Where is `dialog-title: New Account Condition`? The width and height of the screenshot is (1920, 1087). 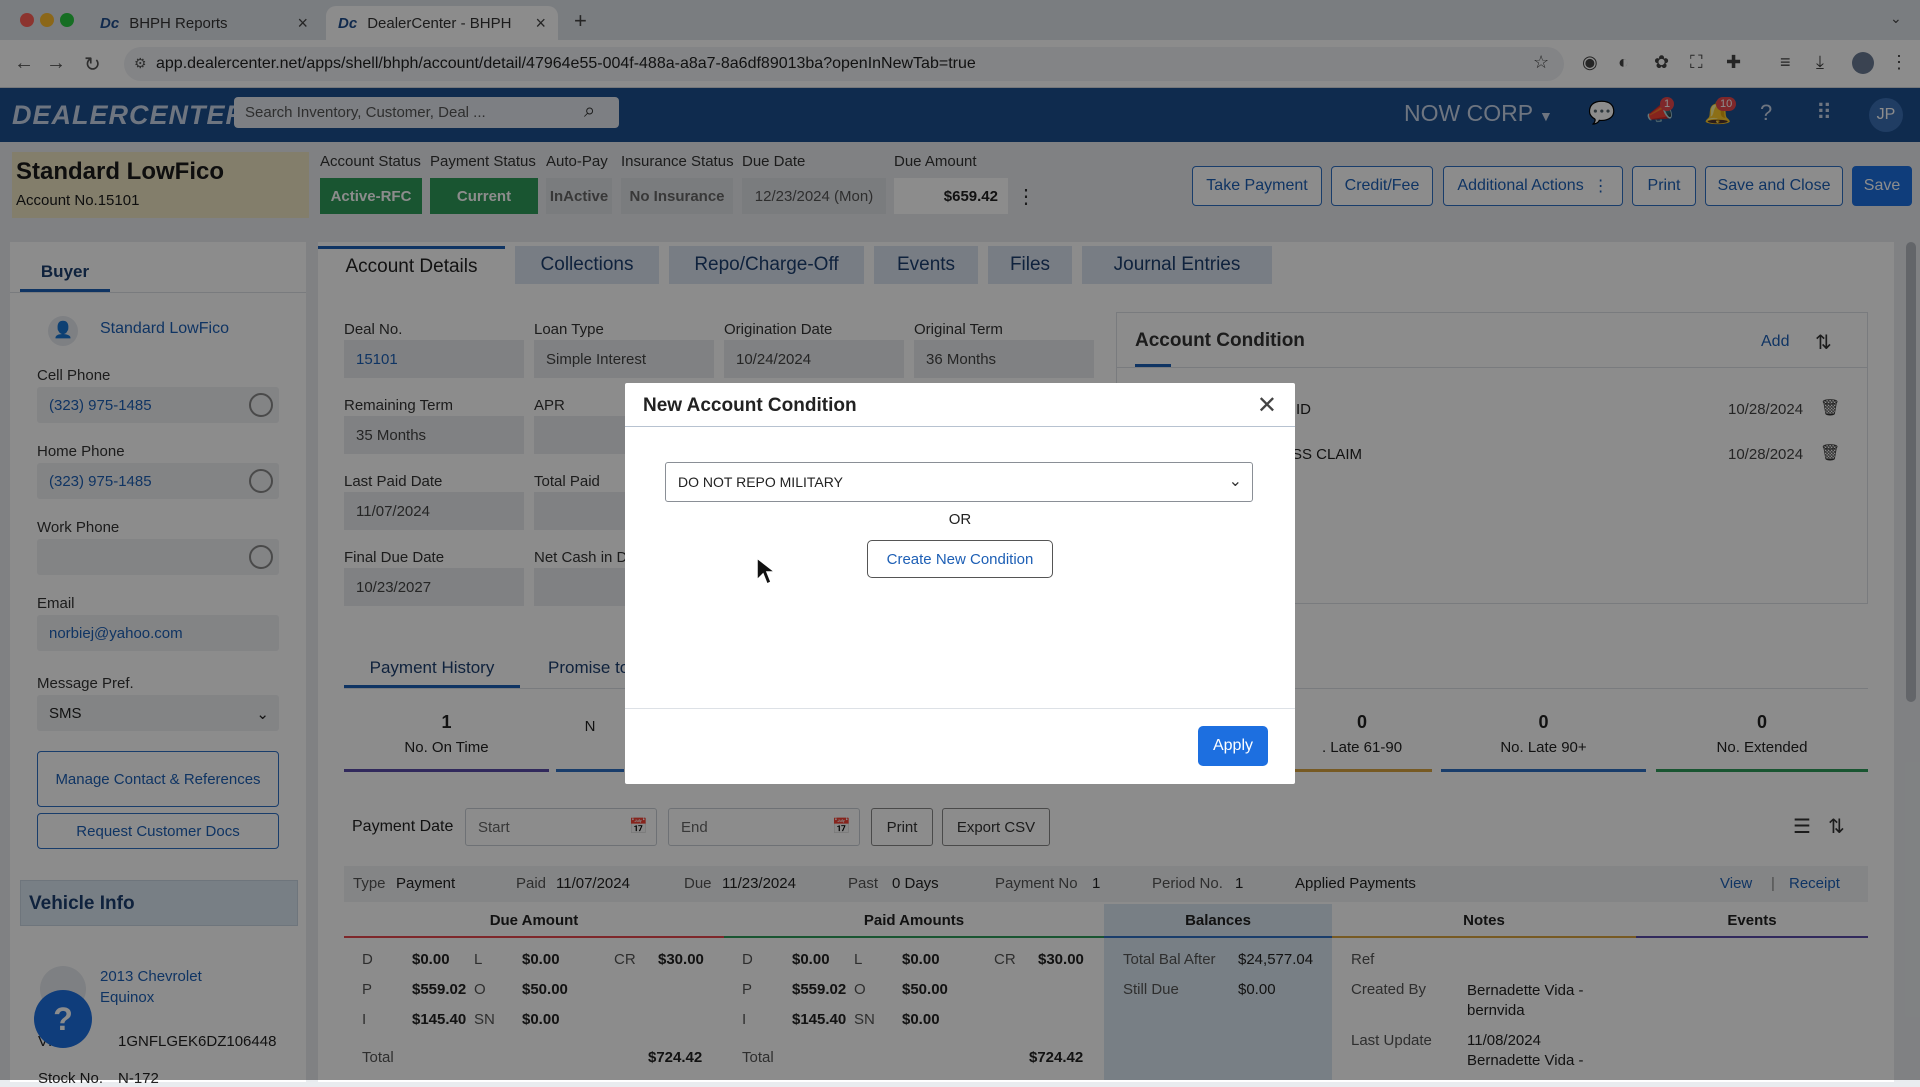 dialog-title: New Account Condition is located at coordinates (750, 405).